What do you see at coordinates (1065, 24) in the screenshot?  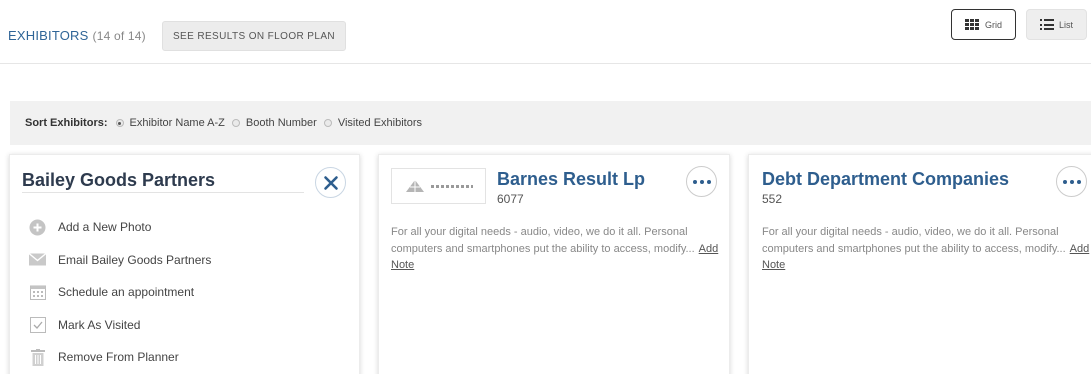 I see `list-view-label: List` at bounding box center [1065, 24].